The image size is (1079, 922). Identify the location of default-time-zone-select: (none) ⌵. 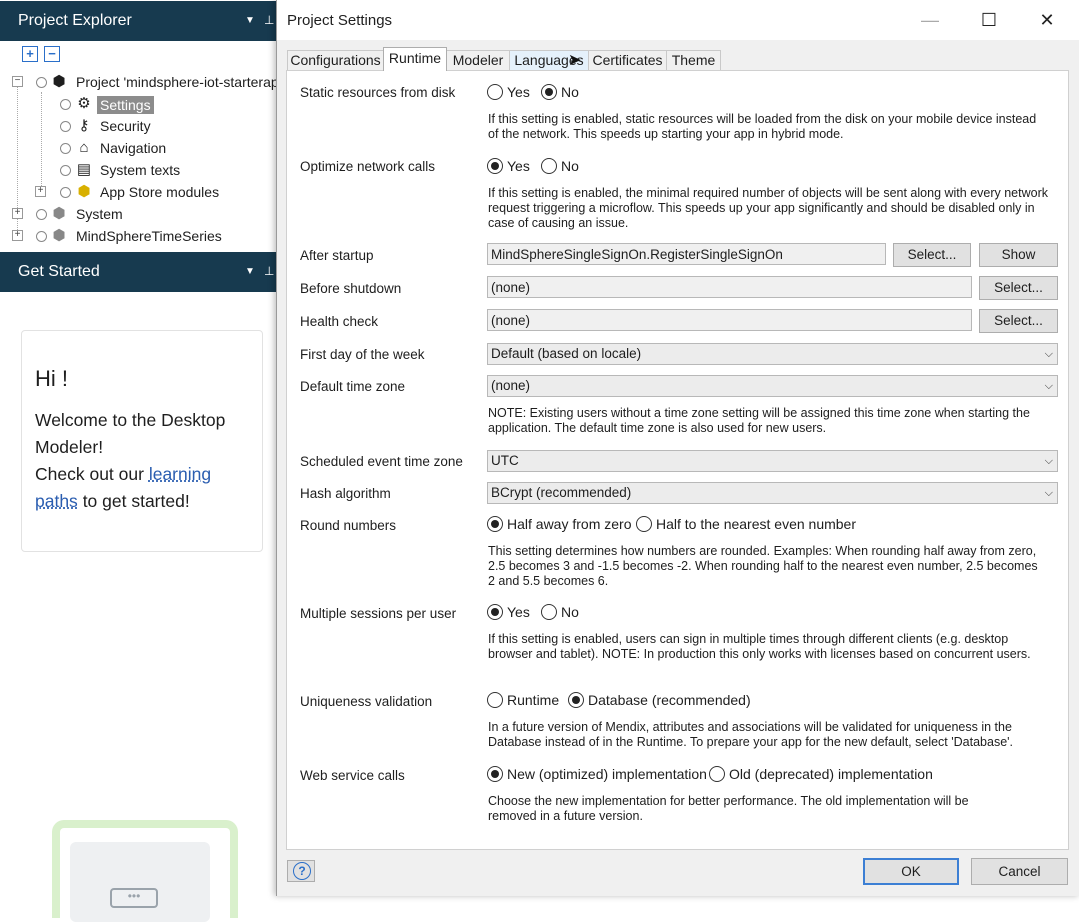
(772, 386).